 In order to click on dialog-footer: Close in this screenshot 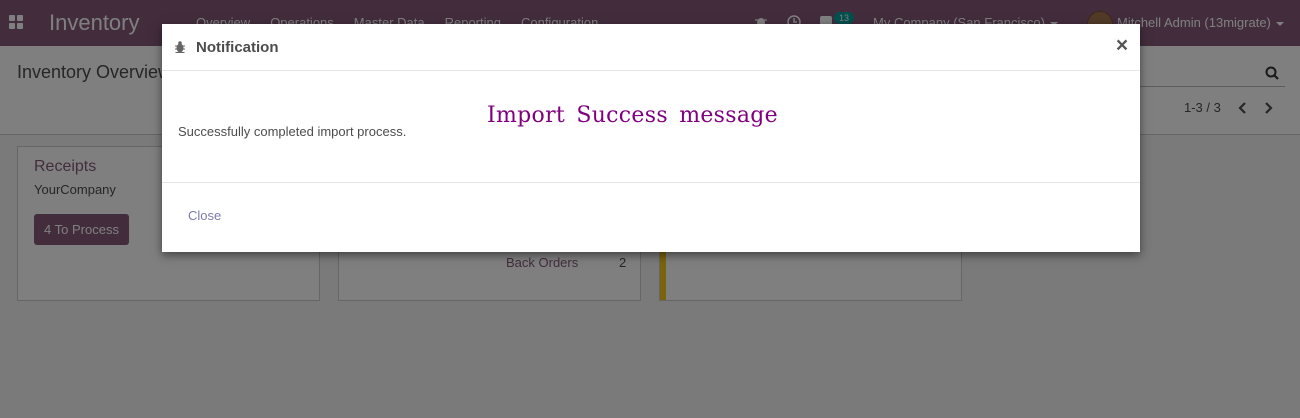, I will do `click(651, 218)`.